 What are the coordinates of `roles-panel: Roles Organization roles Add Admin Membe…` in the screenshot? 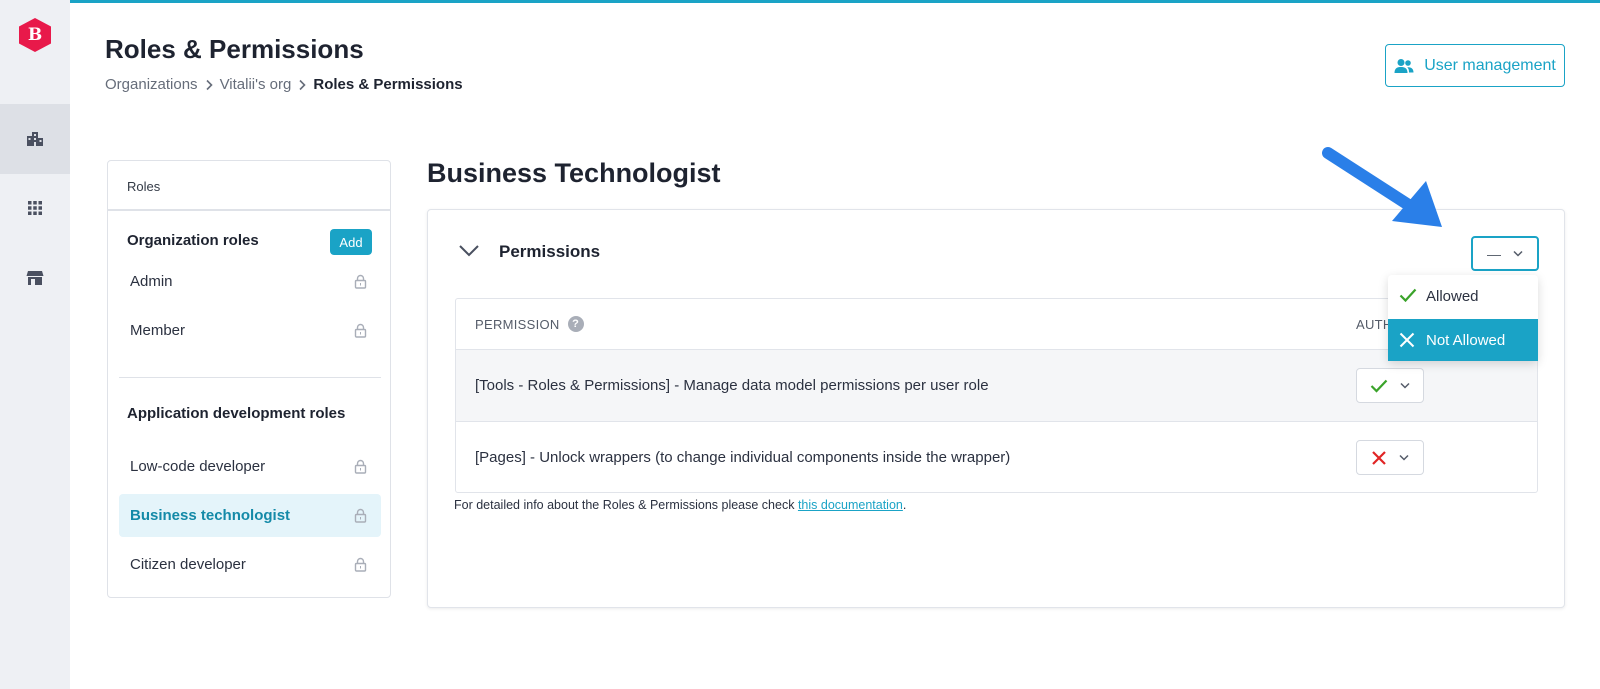 It's located at (249, 379).